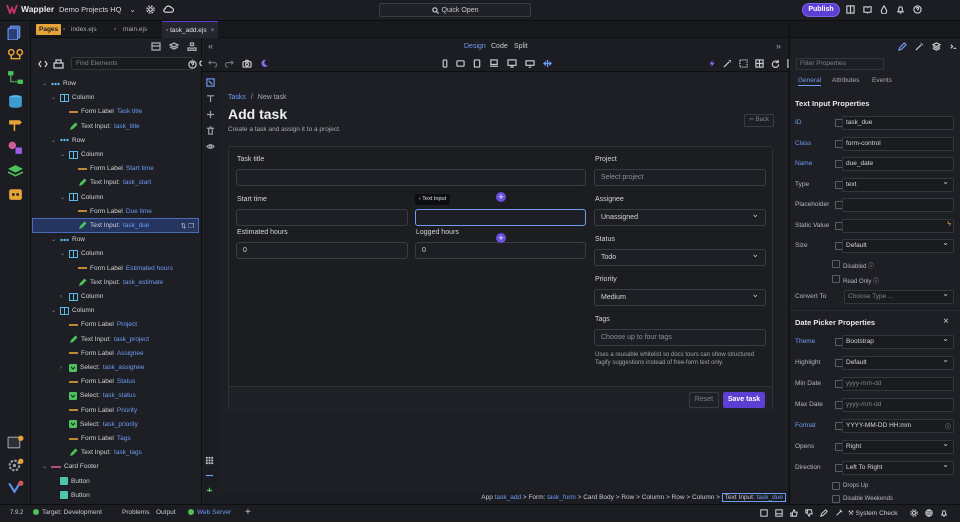  I want to click on filter-properties-input: Filter Properties, so click(840, 64).